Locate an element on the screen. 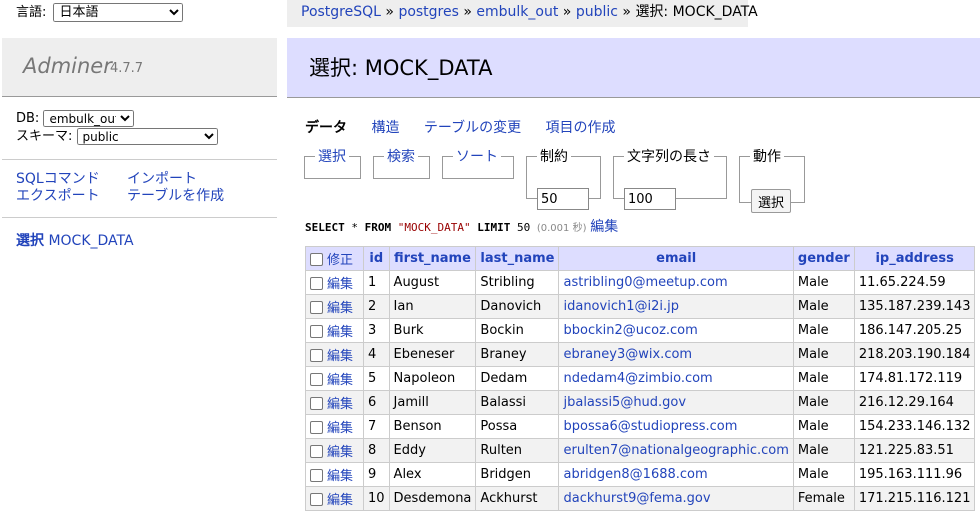 The image size is (980, 511). cell-first-name: Ebeneser is located at coordinates (432, 354).